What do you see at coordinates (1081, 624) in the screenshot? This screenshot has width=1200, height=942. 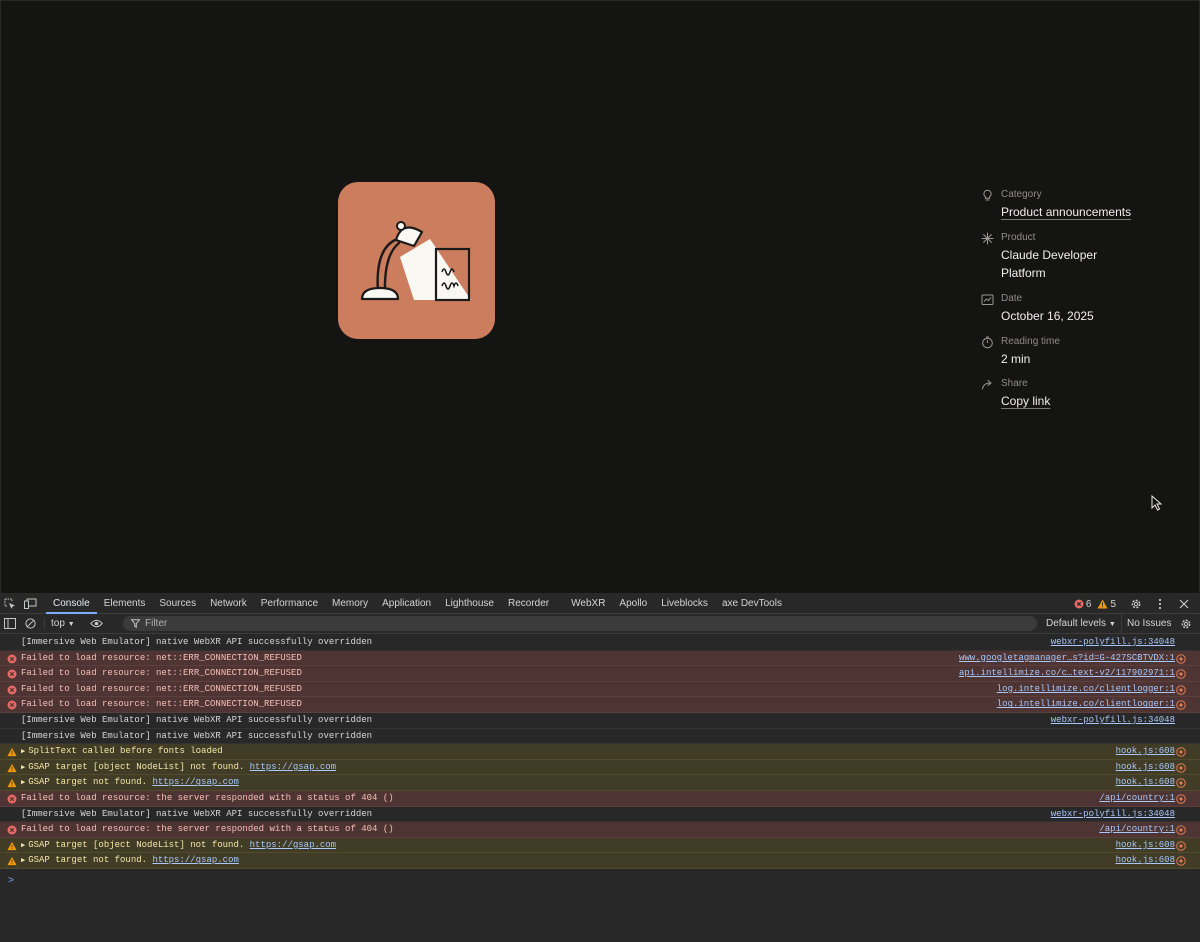 I see `log-levels-dropdown: Default levels ▼` at bounding box center [1081, 624].